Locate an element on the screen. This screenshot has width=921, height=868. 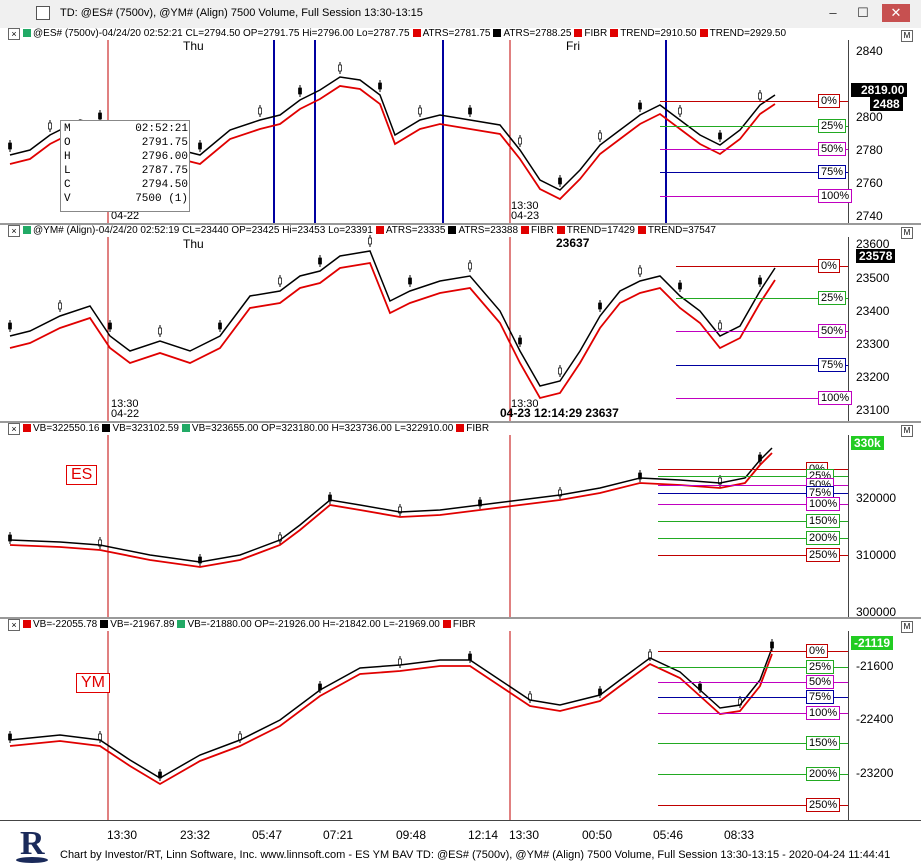
y-axis-label: 2840 is located at coordinates (869, 51).